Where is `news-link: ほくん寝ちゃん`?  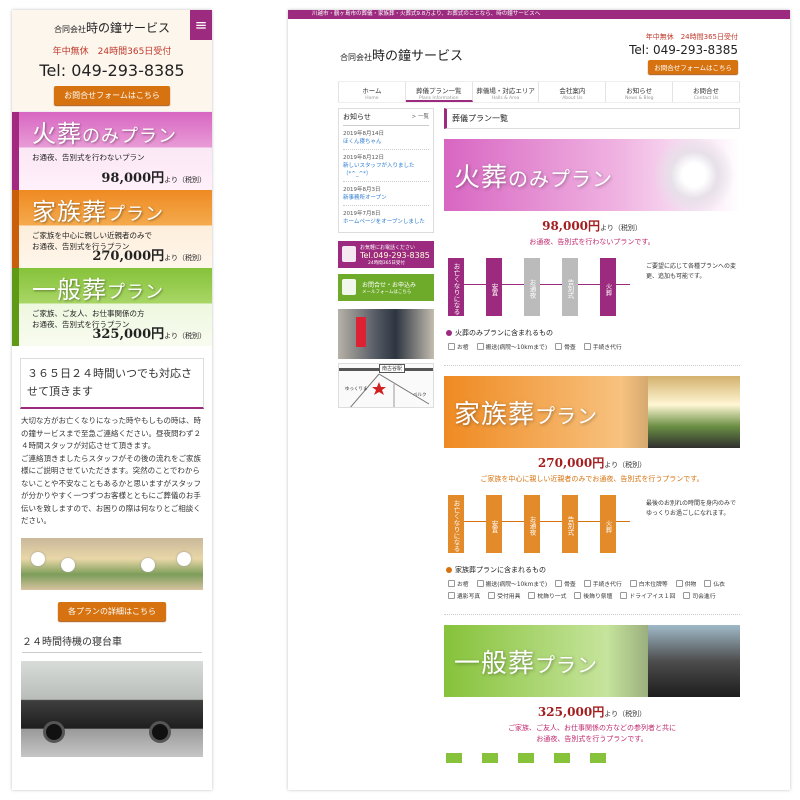 news-link: ほくん寝ちゃん is located at coordinates (386, 142).